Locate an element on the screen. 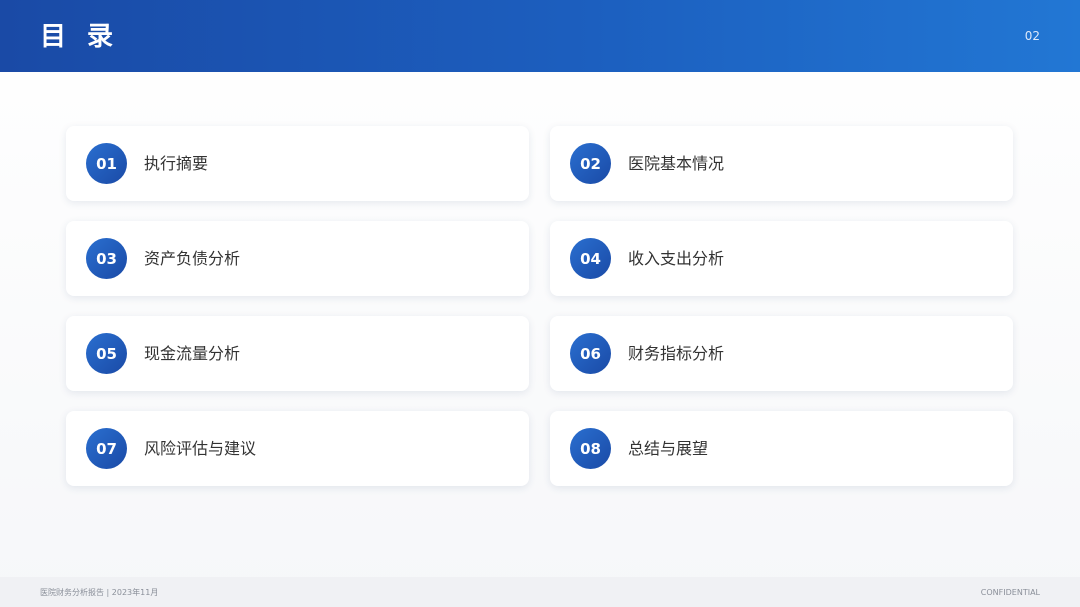 Image resolution: width=1080 pixels, height=607 pixels. toc-number-badge: 05 is located at coordinates (106, 353).